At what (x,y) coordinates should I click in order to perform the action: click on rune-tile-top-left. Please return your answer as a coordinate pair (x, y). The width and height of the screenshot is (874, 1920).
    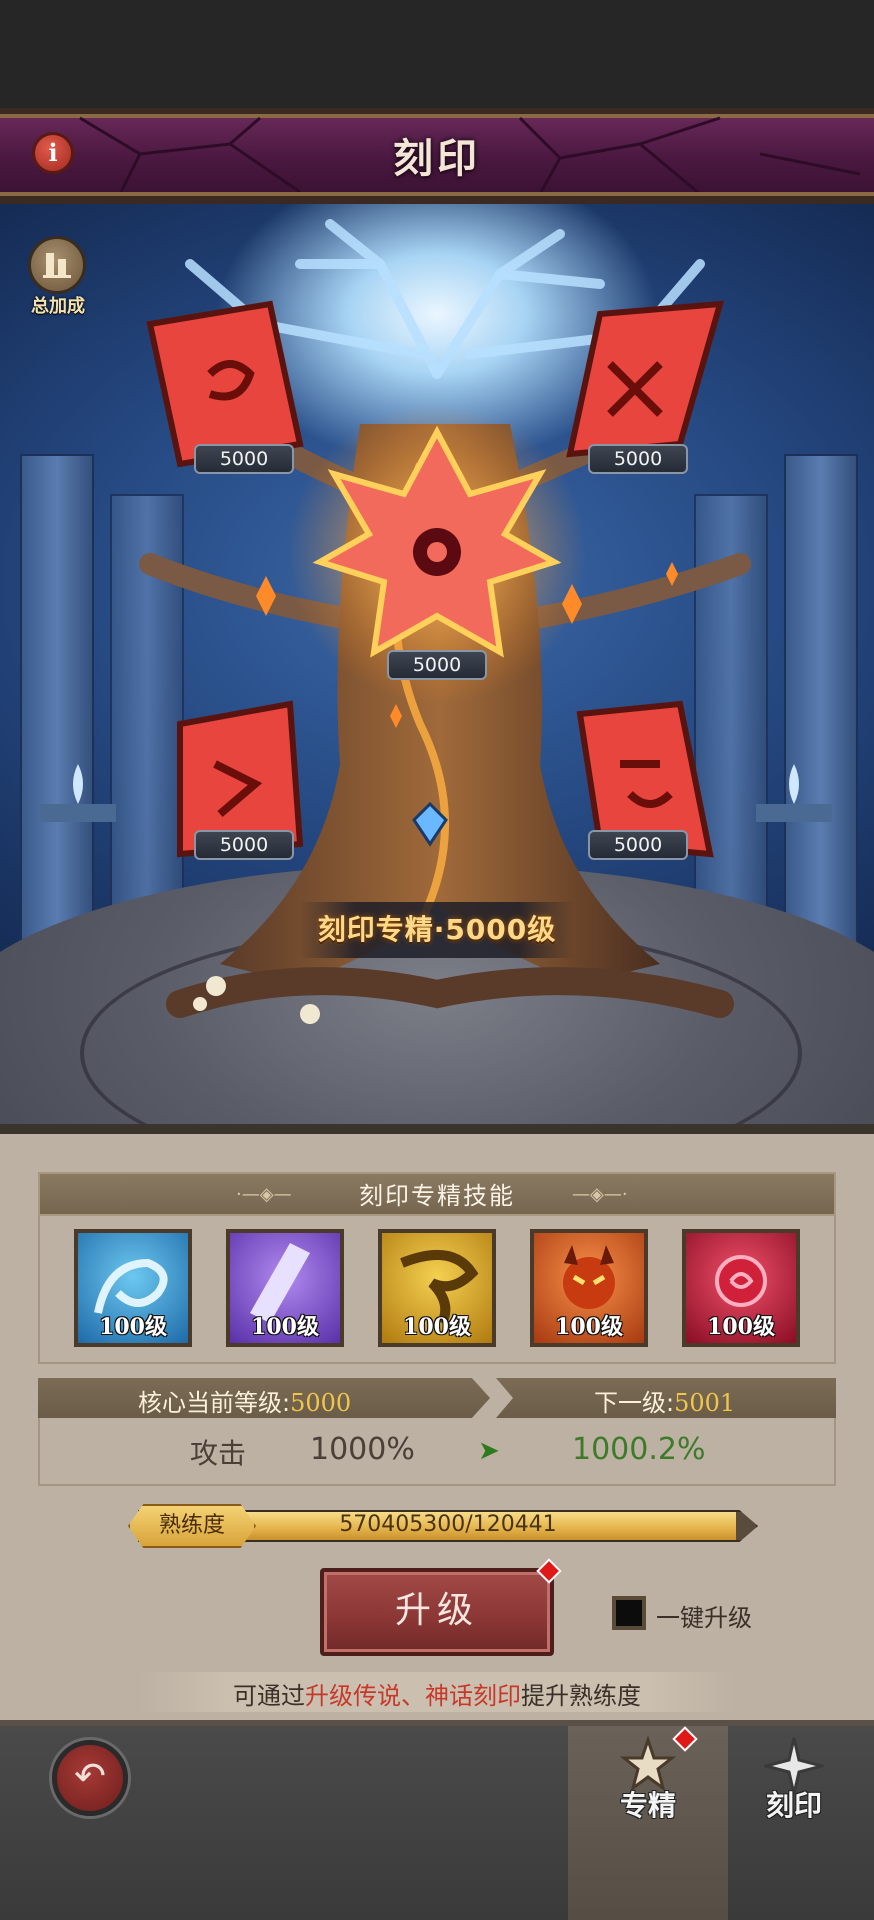
    Looking at the image, I should click on (225, 384).